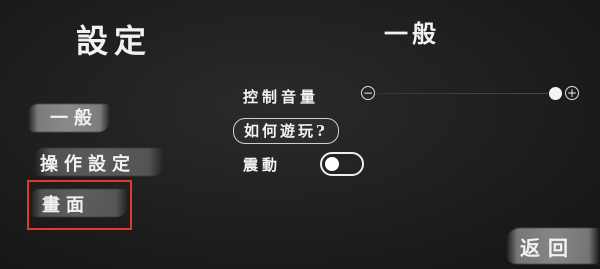  I want to click on sidebar-item-general: 一般, so click(74, 117).